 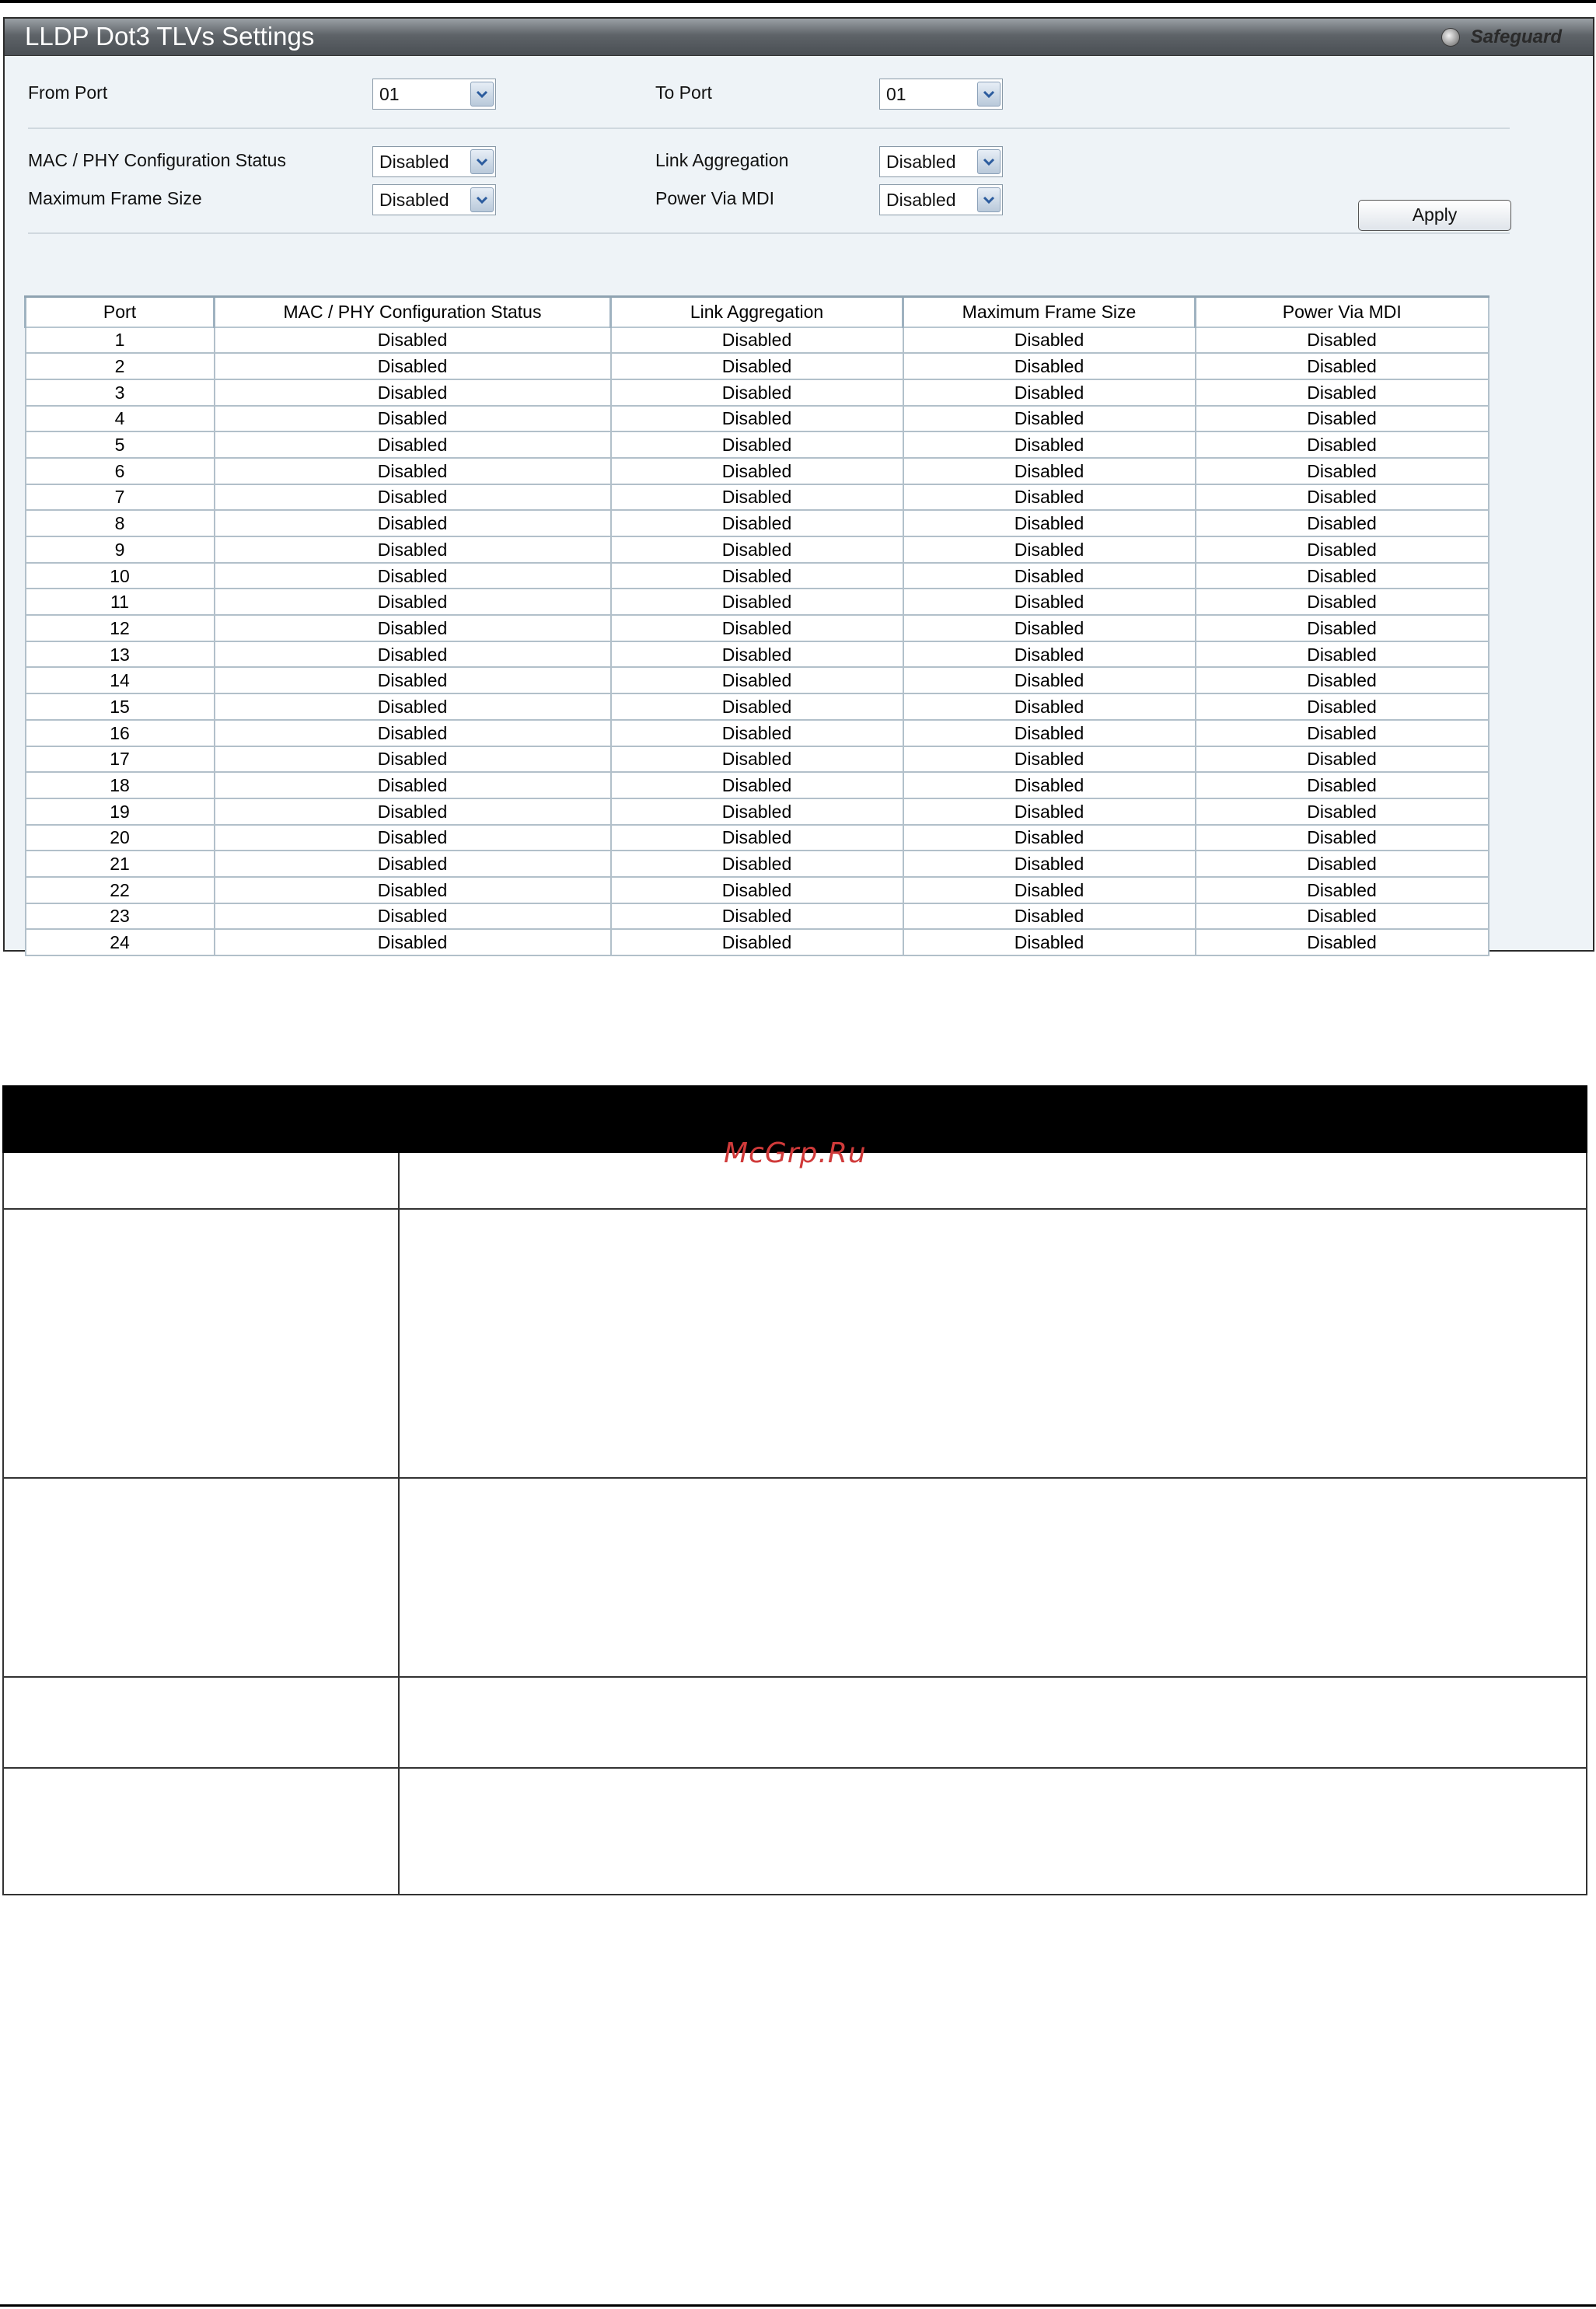 I want to click on power-via-mdi-label: Power Via MDI, so click(x=715, y=198).